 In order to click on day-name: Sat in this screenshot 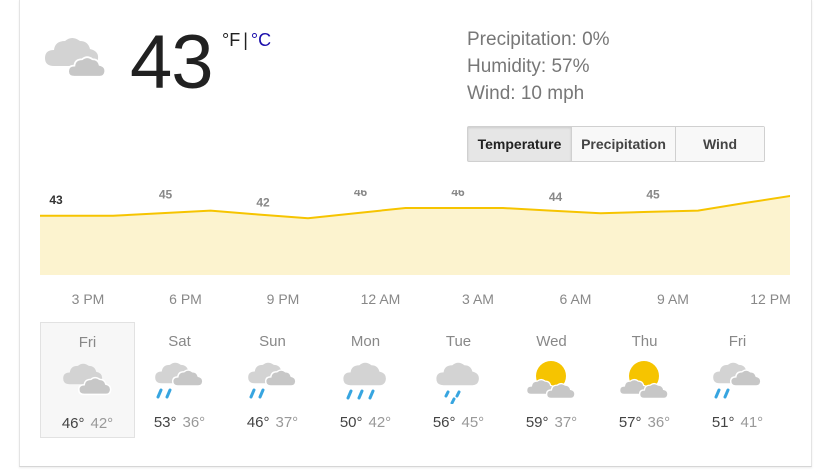, I will do `click(179, 341)`.